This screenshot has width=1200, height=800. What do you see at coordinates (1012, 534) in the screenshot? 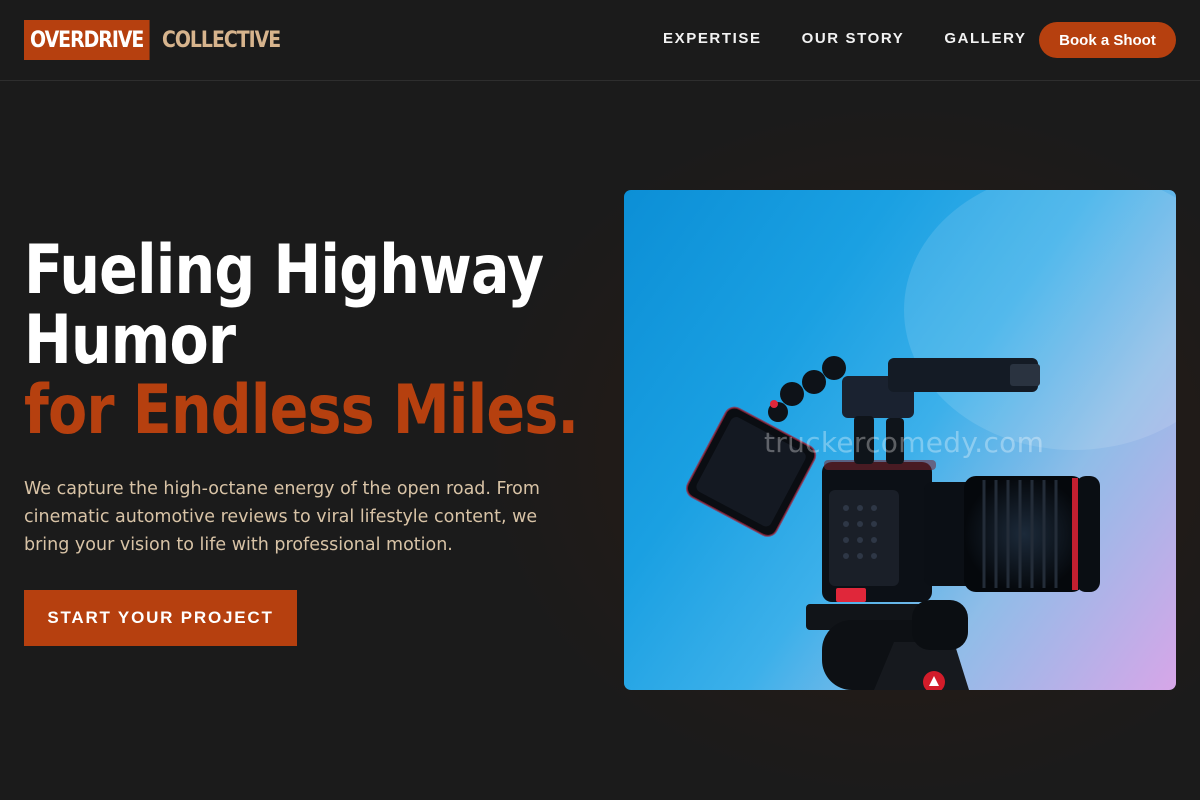
I see `camera-lens` at bounding box center [1012, 534].